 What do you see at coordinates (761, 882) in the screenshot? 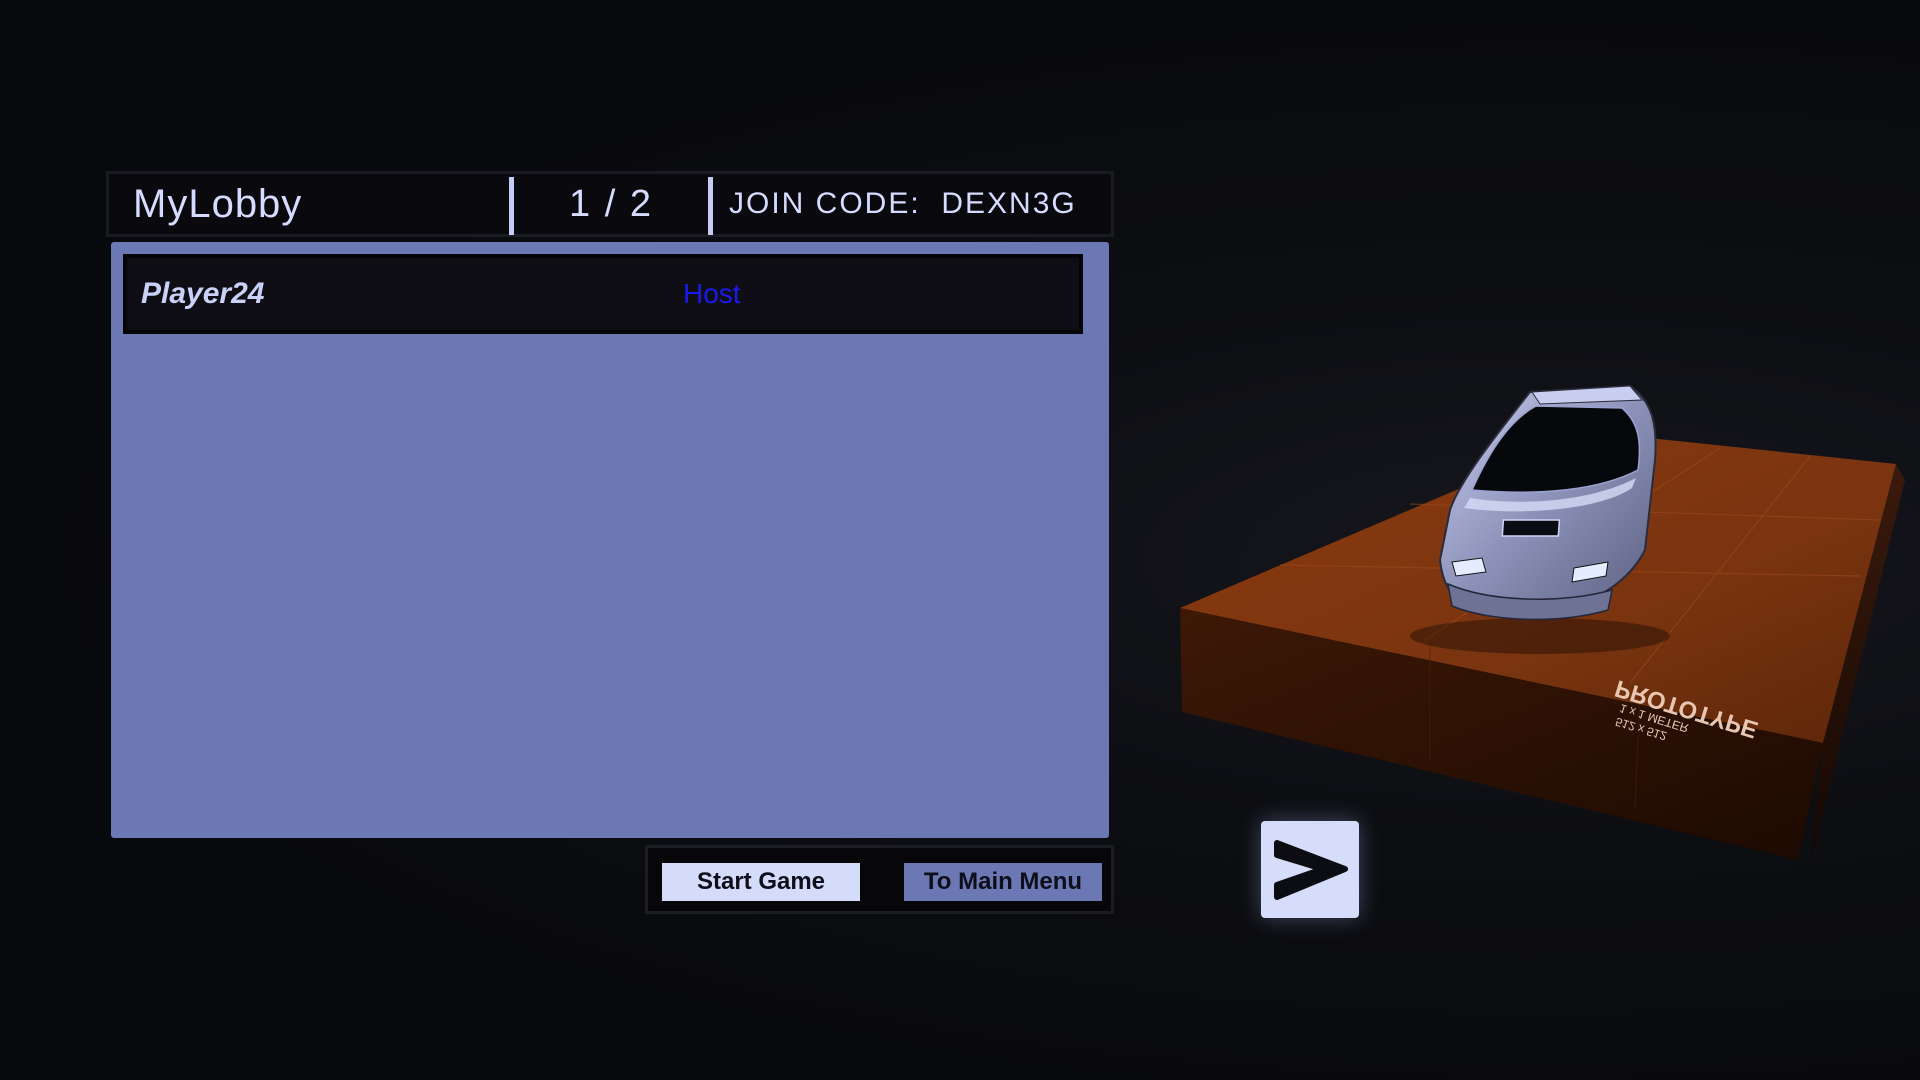
I see `start-game-button: Start Game` at bounding box center [761, 882].